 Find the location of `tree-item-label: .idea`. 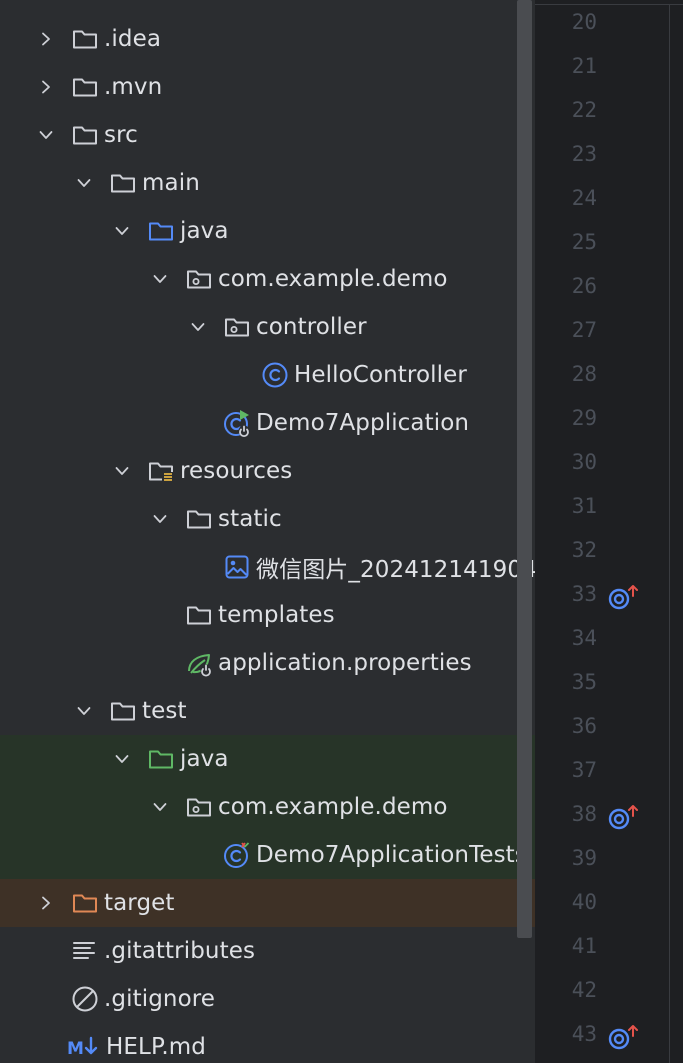

tree-item-label: .idea is located at coordinates (133, 39).